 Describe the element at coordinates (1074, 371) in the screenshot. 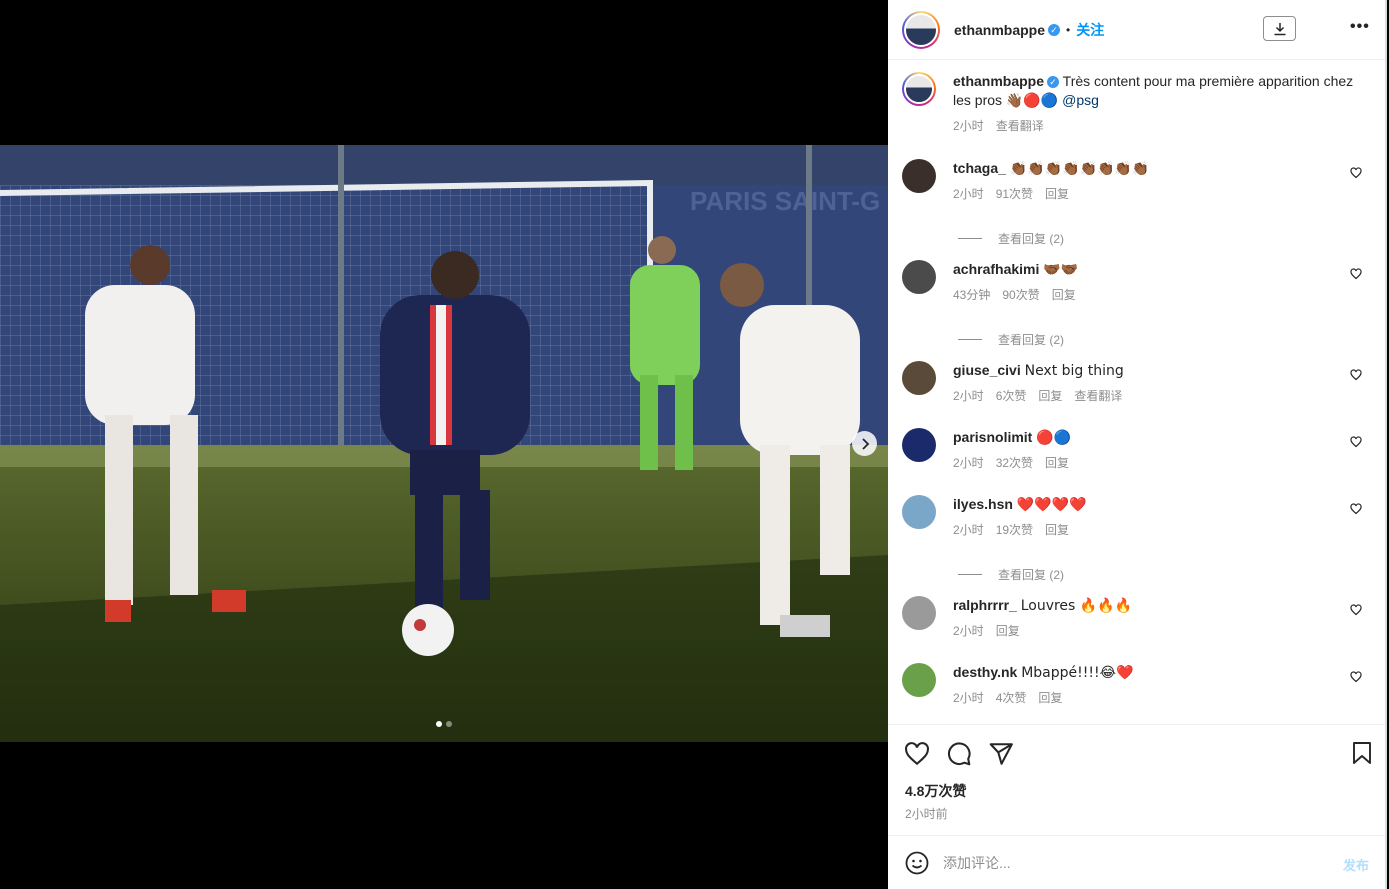

I see `comment-text: Next big thing` at that location.